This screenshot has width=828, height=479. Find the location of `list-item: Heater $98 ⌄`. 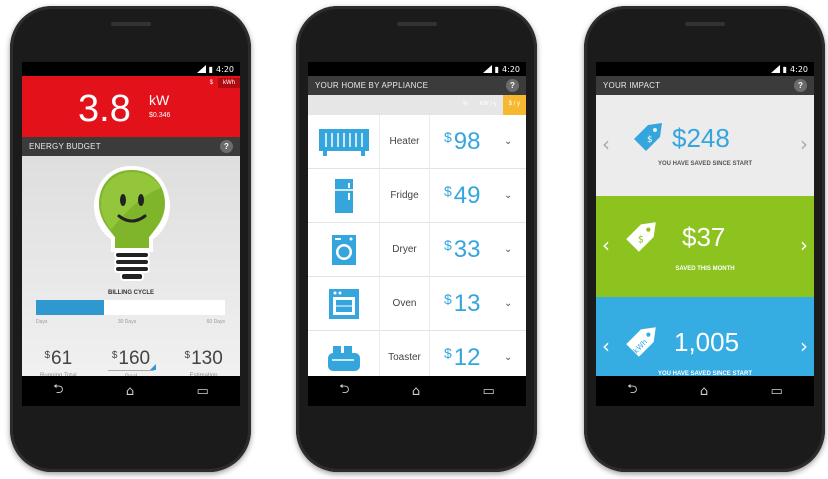

list-item: Heater $98 ⌄ is located at coordinates (417, 141).